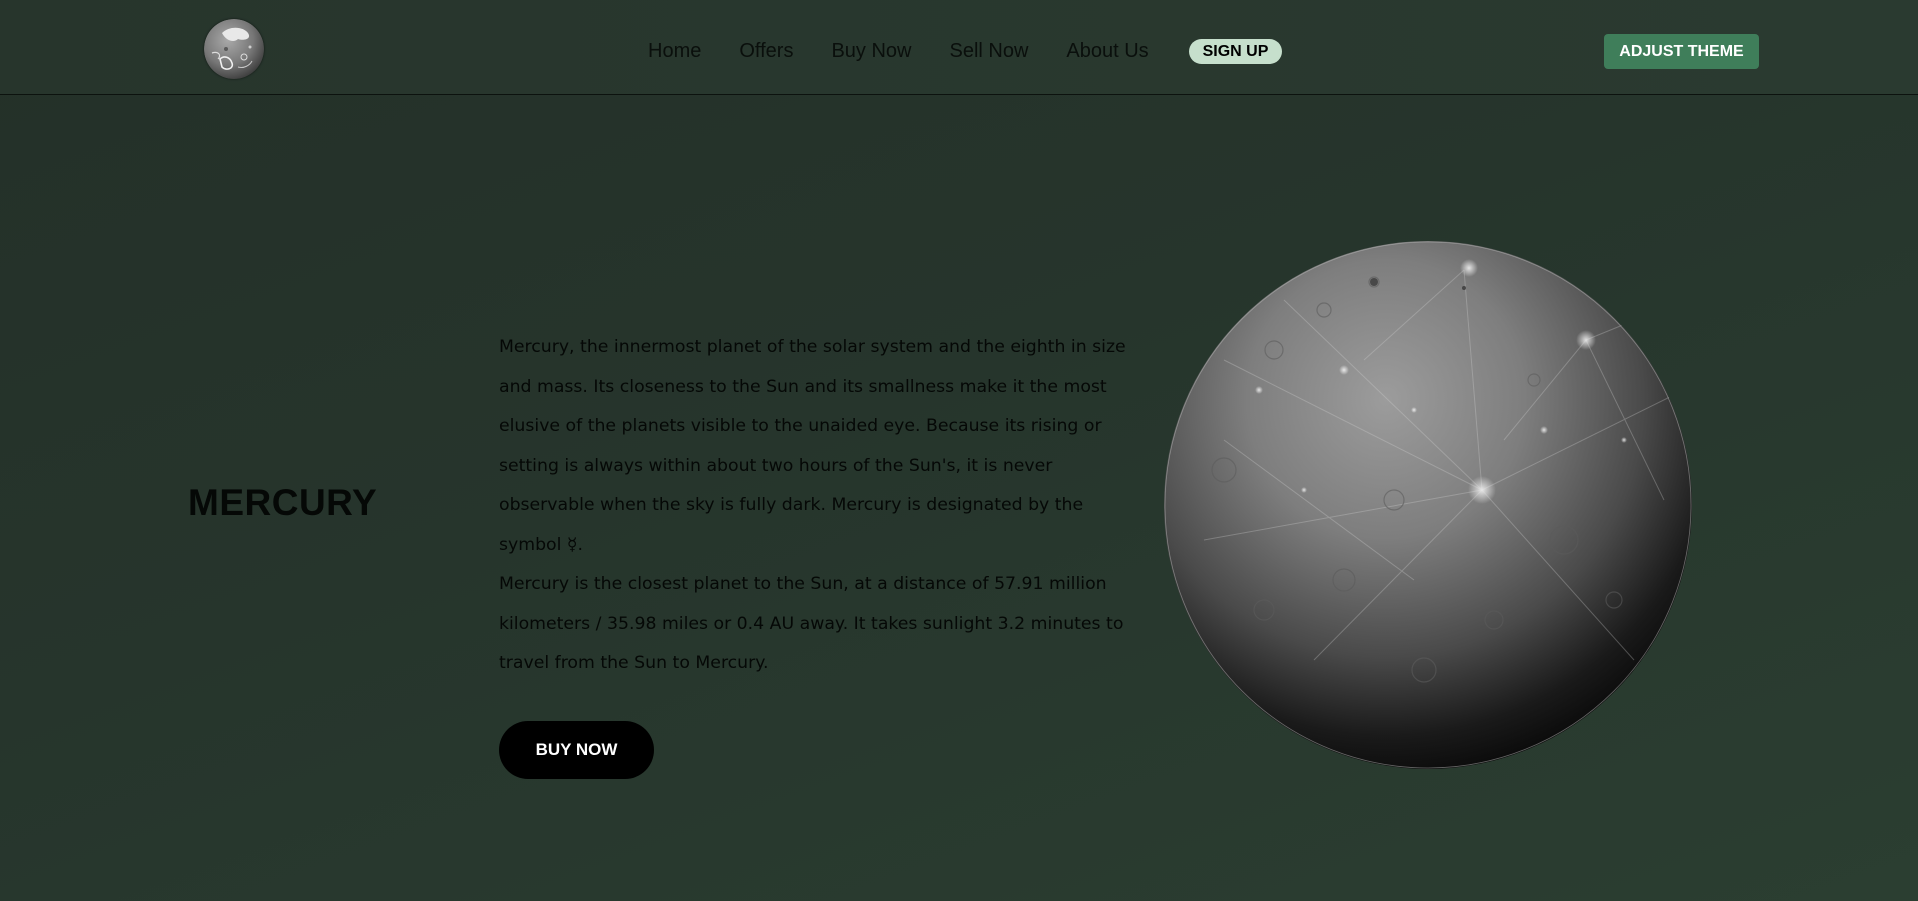 The image size is (1918, 901). I want to click on buy-now-button: BUY NOW, so click(576, 750).